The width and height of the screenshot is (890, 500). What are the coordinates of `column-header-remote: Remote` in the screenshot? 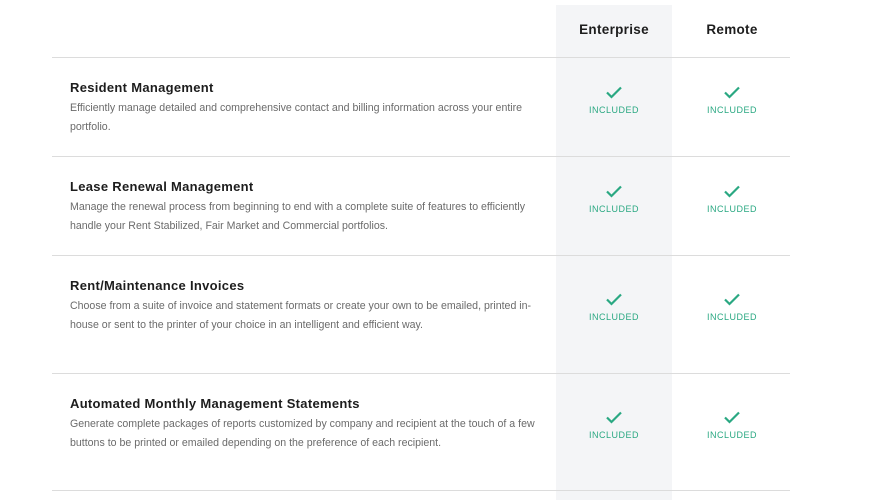 It's located at (732, 29).